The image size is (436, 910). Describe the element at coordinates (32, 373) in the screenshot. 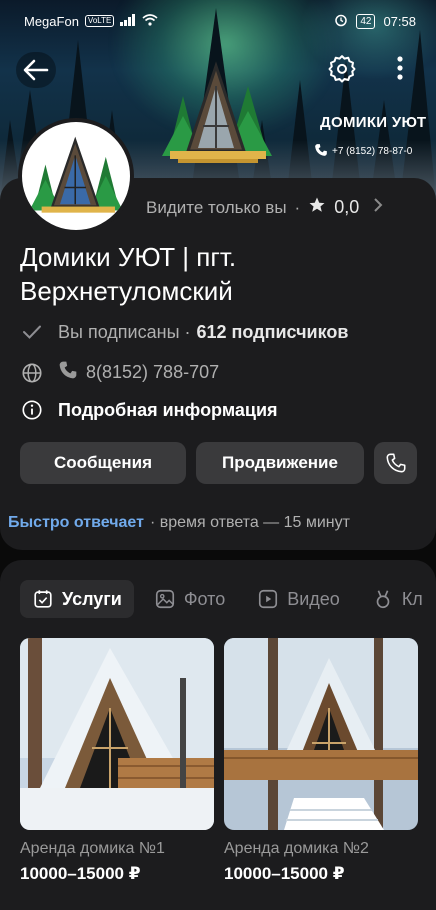

I see `globe-icon` at that location.